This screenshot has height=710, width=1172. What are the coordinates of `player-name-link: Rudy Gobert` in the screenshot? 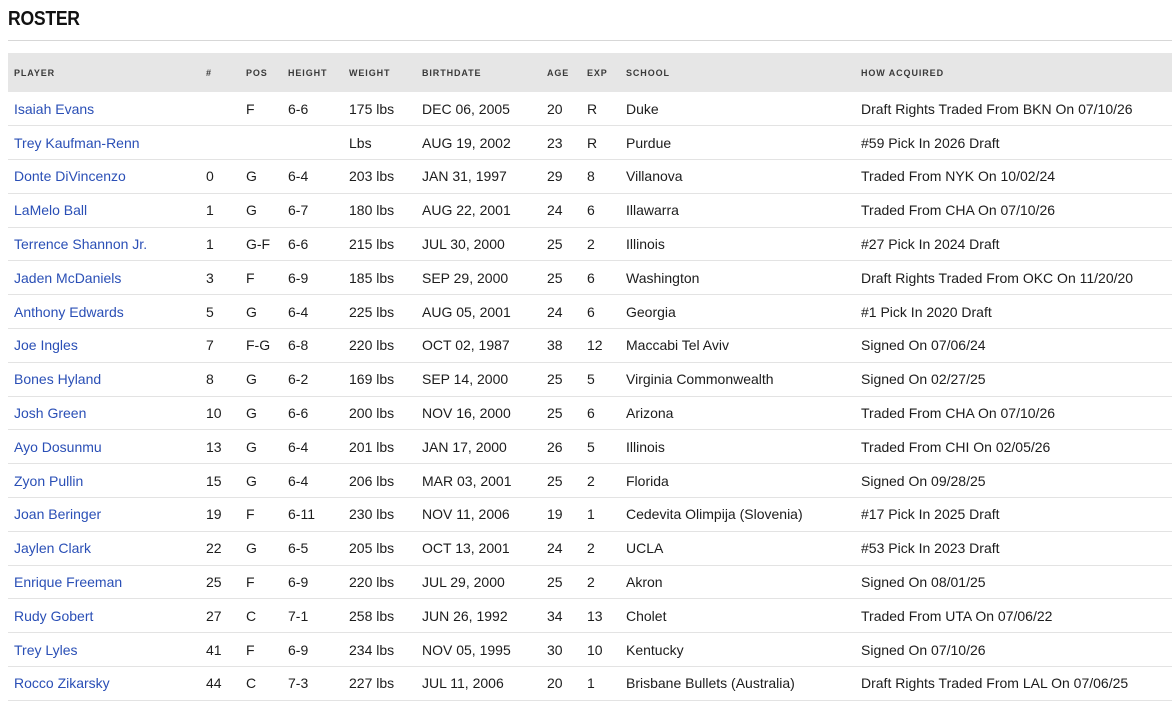 It's located at (53, 616).